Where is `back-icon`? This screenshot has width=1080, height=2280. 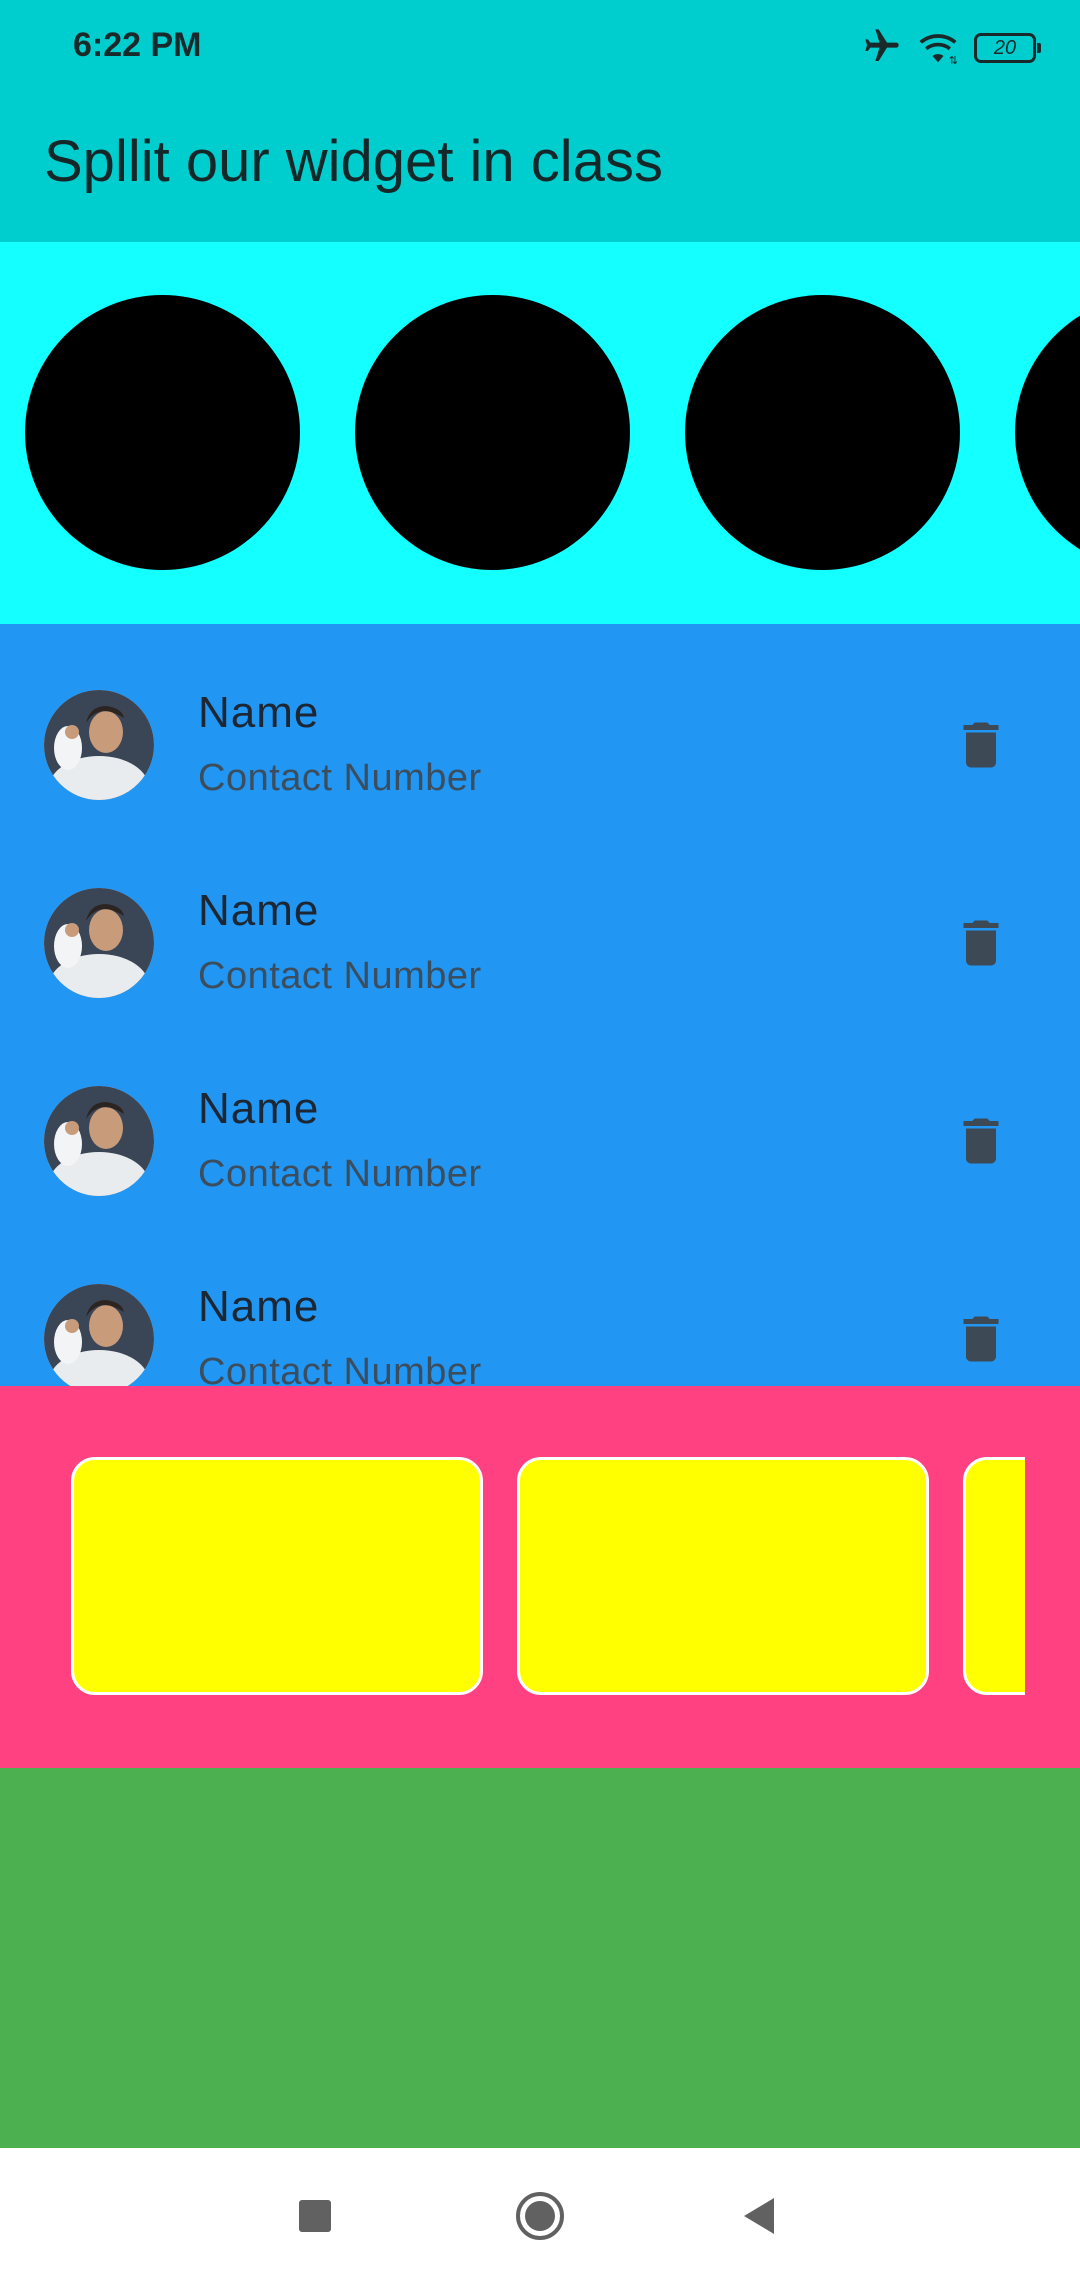 back-icon is located at coordinates (759, 2216).